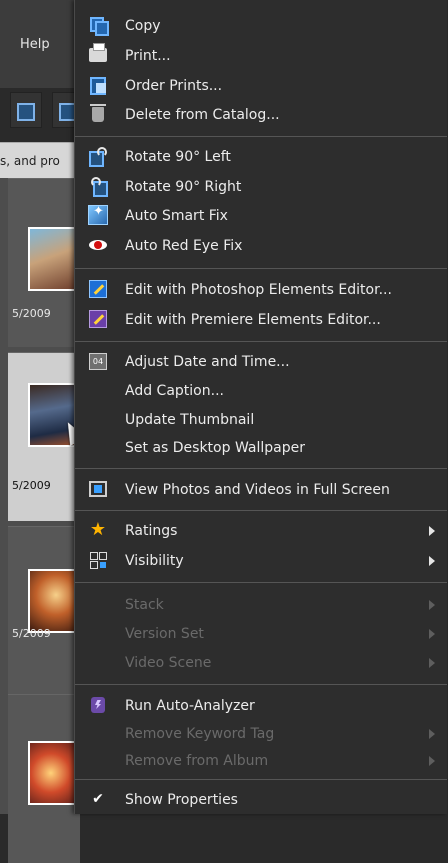 Image resolution: width=448 pixels, height=863 pixels. Describe the element at coordinates (261, 604) in the screenshot. I see `menu-item-stack: Stack` at that location.